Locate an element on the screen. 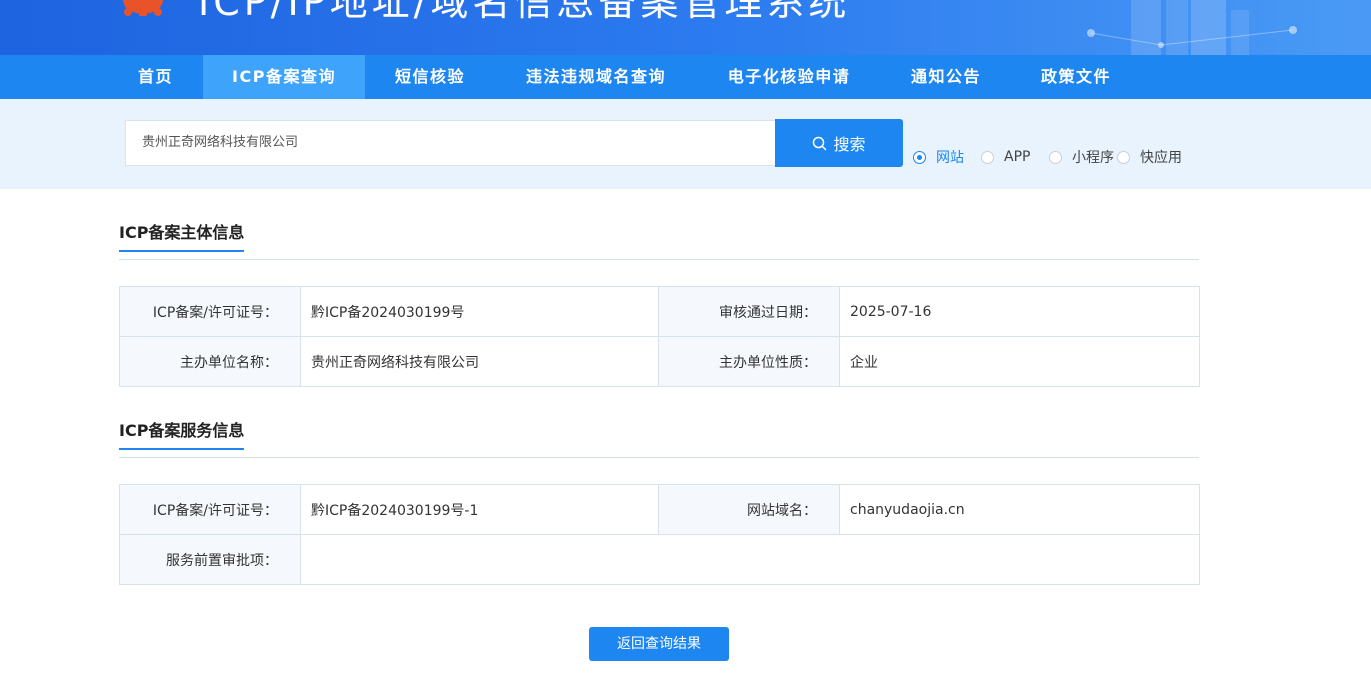  radio-quick-app-label: 快应用 is located at coordinates (1161, 158).